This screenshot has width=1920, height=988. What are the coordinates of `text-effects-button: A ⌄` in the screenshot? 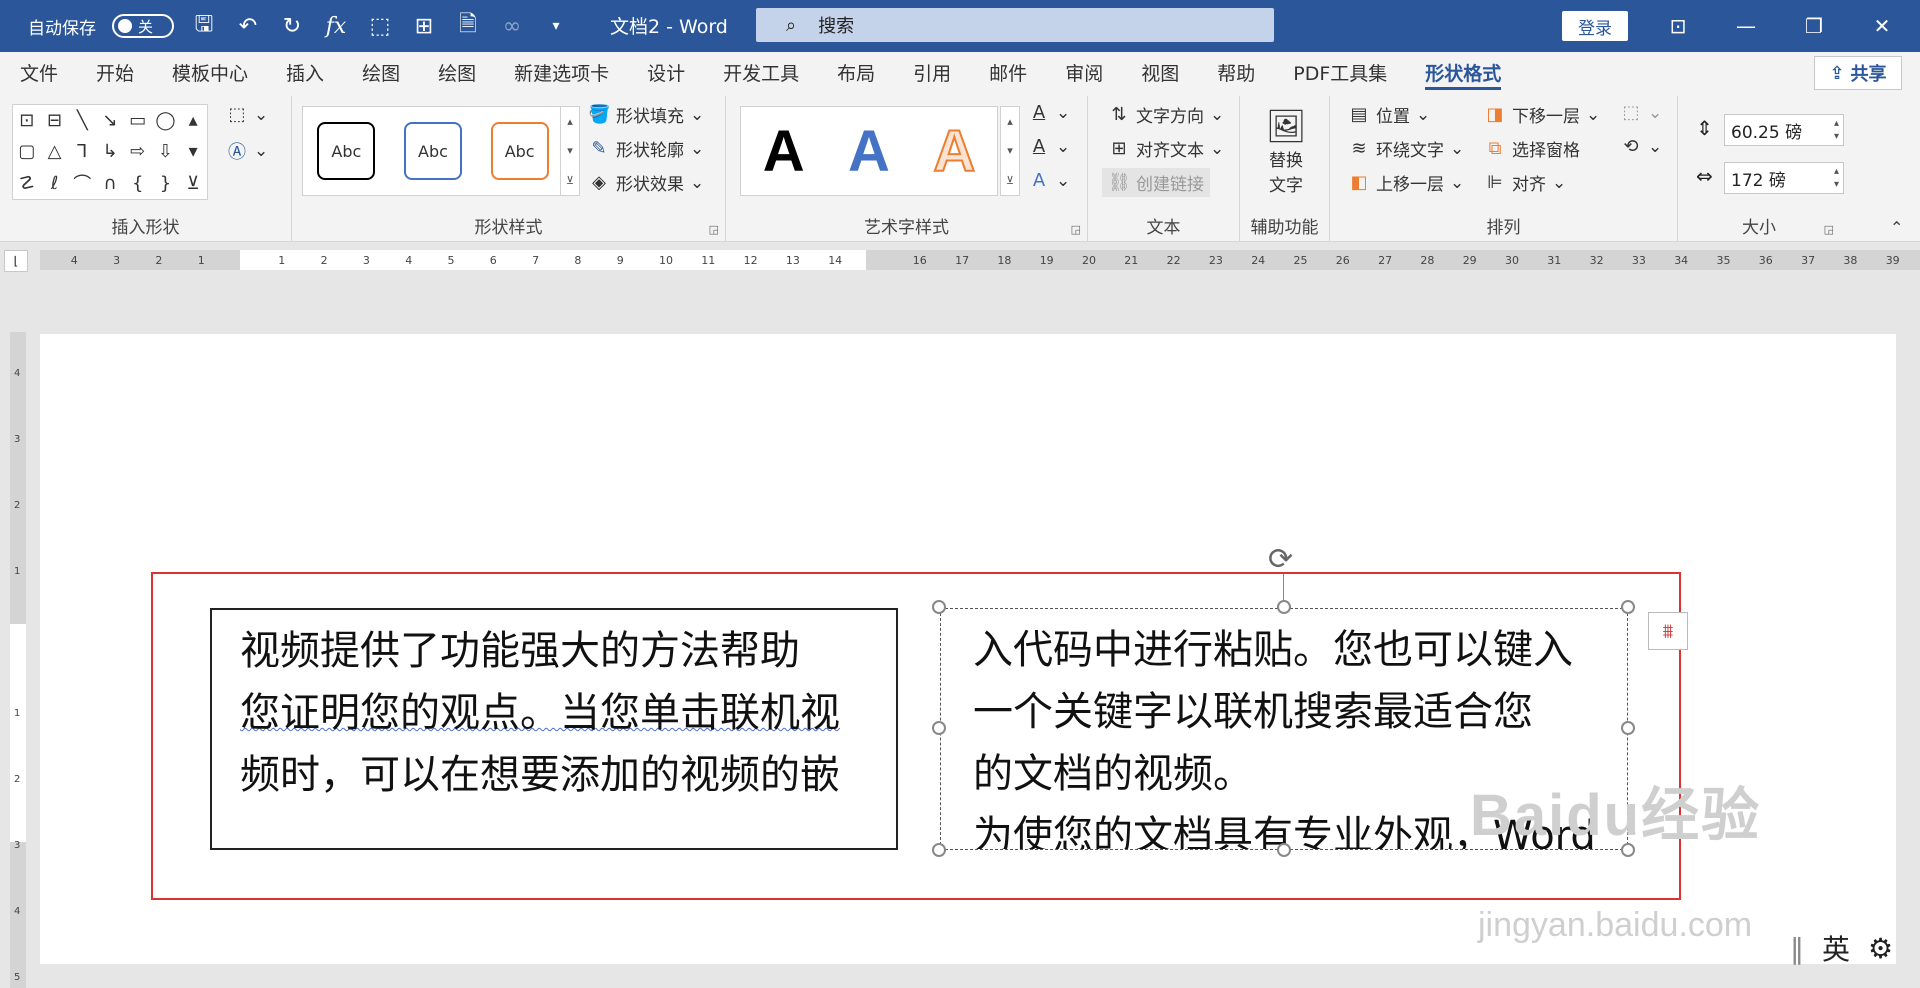 It's located at (1049, 180).